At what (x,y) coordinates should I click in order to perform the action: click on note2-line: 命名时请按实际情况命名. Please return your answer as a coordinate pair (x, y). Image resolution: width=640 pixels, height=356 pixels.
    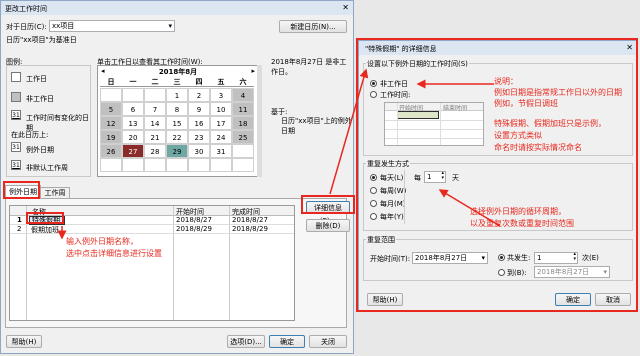
    Looking at the image, I should click on (538, 147).